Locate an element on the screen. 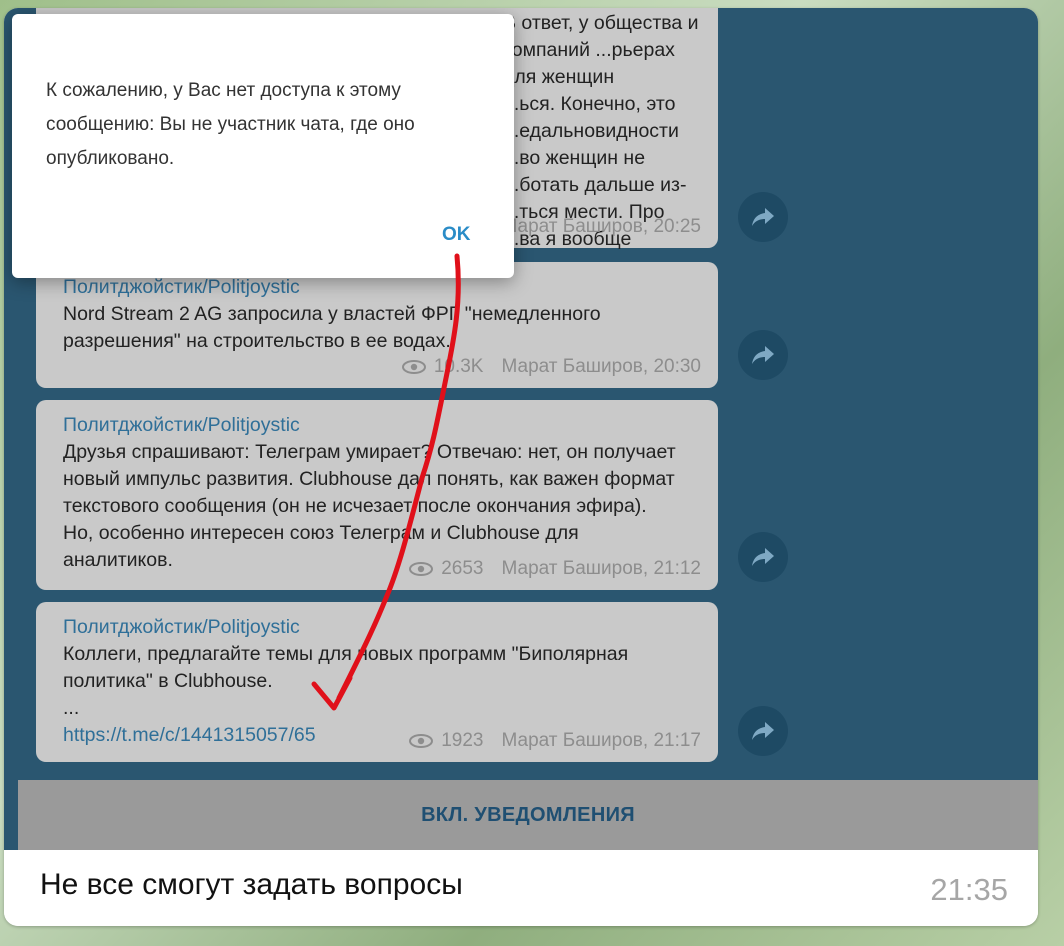 The height and width of the screenshot is (946, 1064). message-caption: Не все смогут задать вопросы 21:35 is located at coordinates (521, 888).